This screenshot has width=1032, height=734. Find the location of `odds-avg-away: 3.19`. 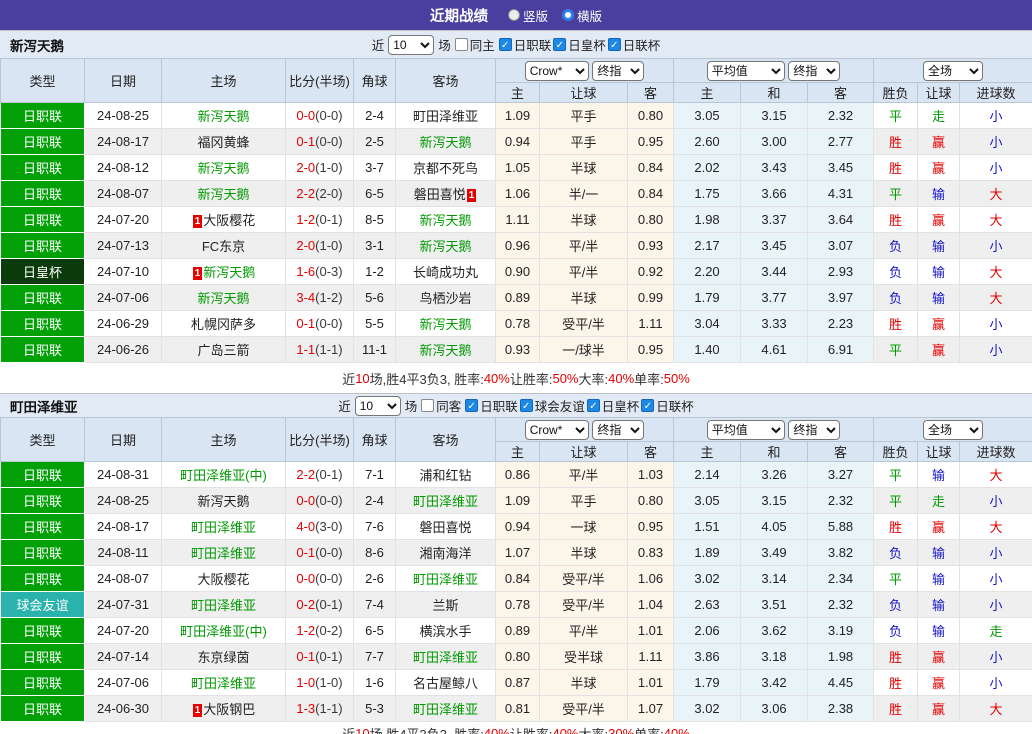

odds-avg-away: 3.19 is located at coordinates (841, 630).